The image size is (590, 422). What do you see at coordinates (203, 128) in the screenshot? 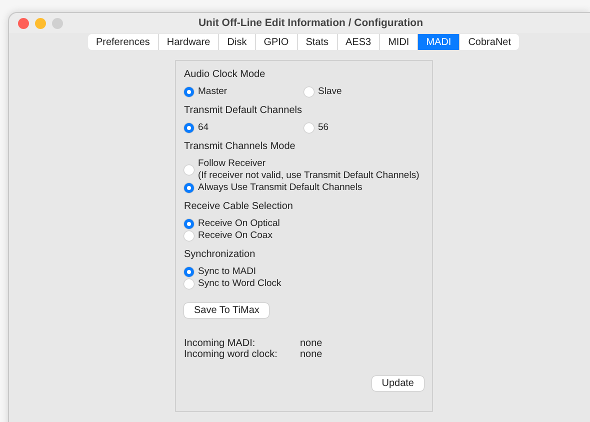
I see `radio-label: 64` at bounding box center [203, 128].